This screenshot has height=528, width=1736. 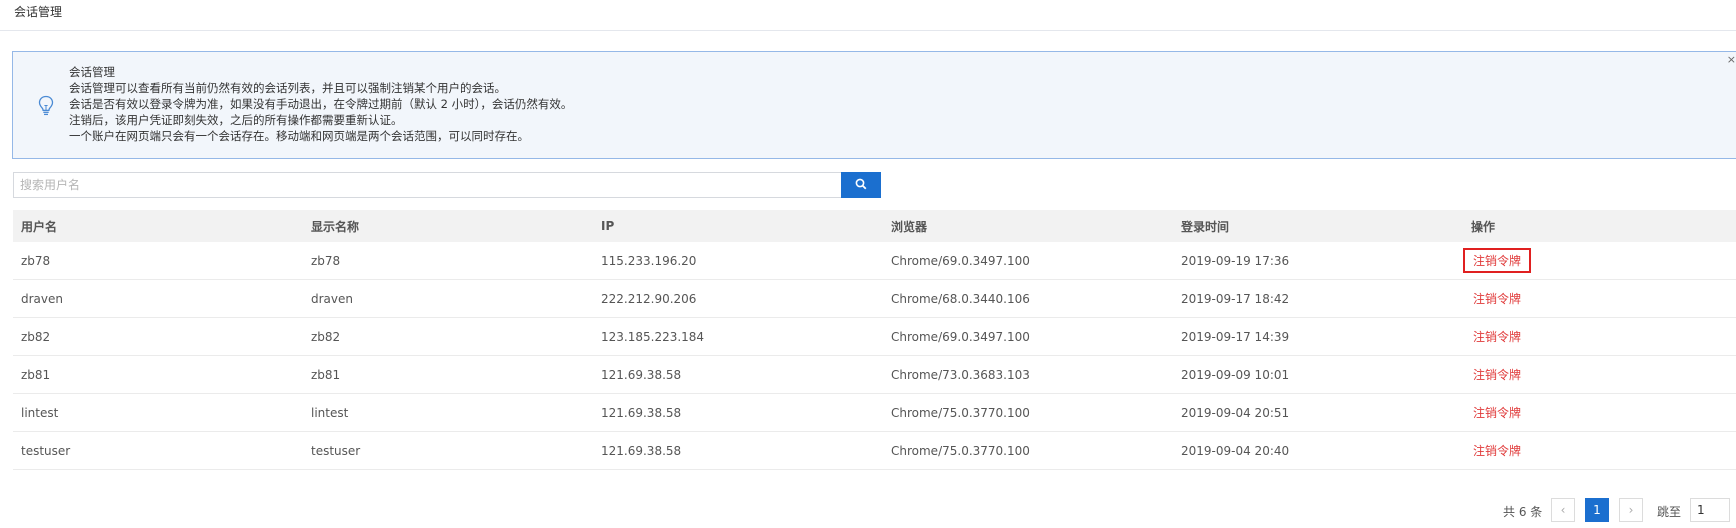 I want to click on cell-ip: 123.185.223.184, so click(x=653, y=336).